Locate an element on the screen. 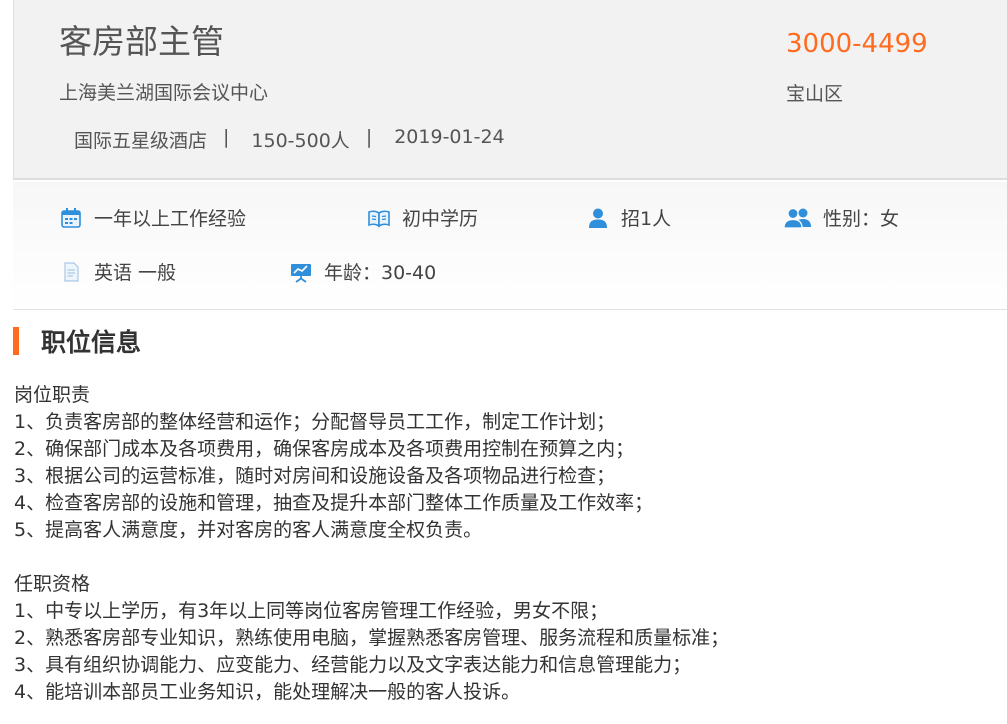  requirement-experience: 一年以上工作经验 is located at coordinates (152, 217).